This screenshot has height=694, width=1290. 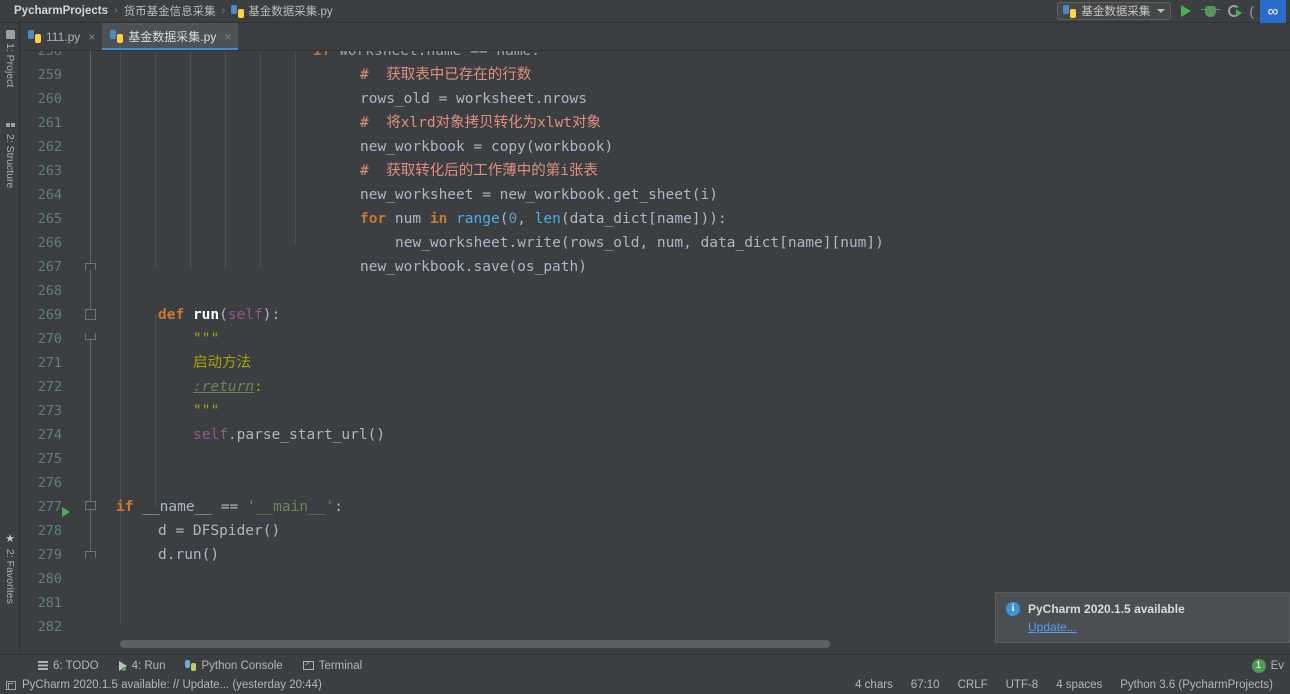 What do you see at coordinates (447, 99) in the screenshot?
I see `code-token: =` at bounding box center [447, 99].